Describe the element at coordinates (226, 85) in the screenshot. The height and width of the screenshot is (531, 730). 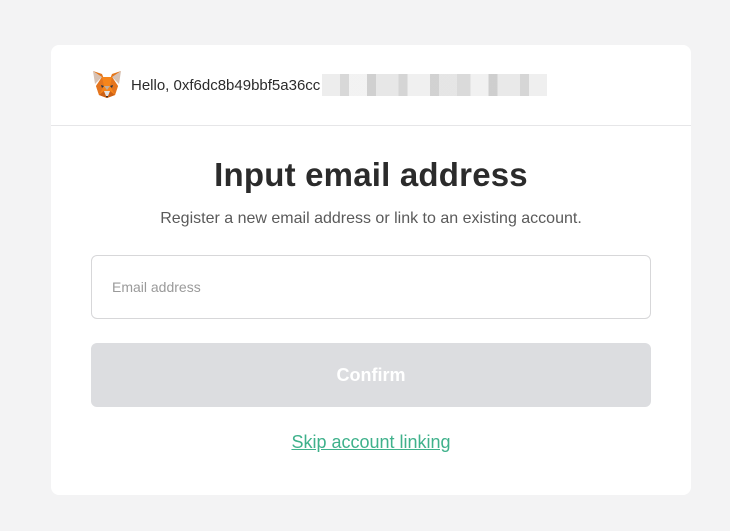
I see `wallet-greeting: Hello, 0xf6dc8b49bbf5a36cc` at that location.